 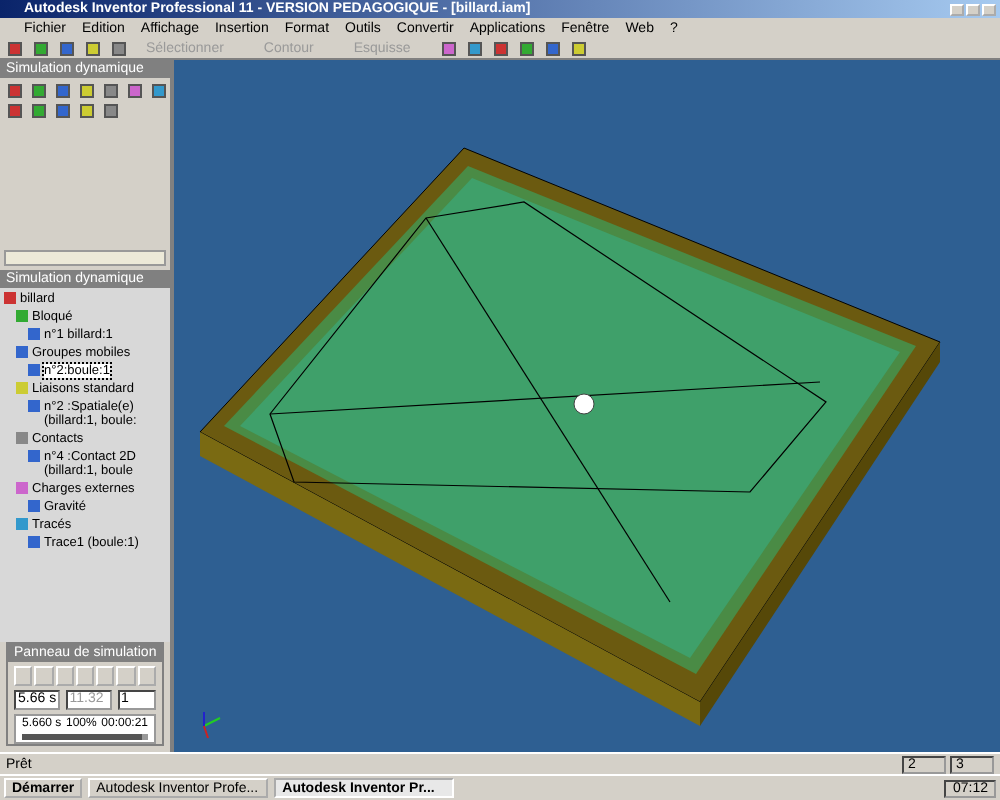 What do you see at coordinates (85, 258) in the screenshot?
I see `scrollbar` at bounding box center [85, 258].